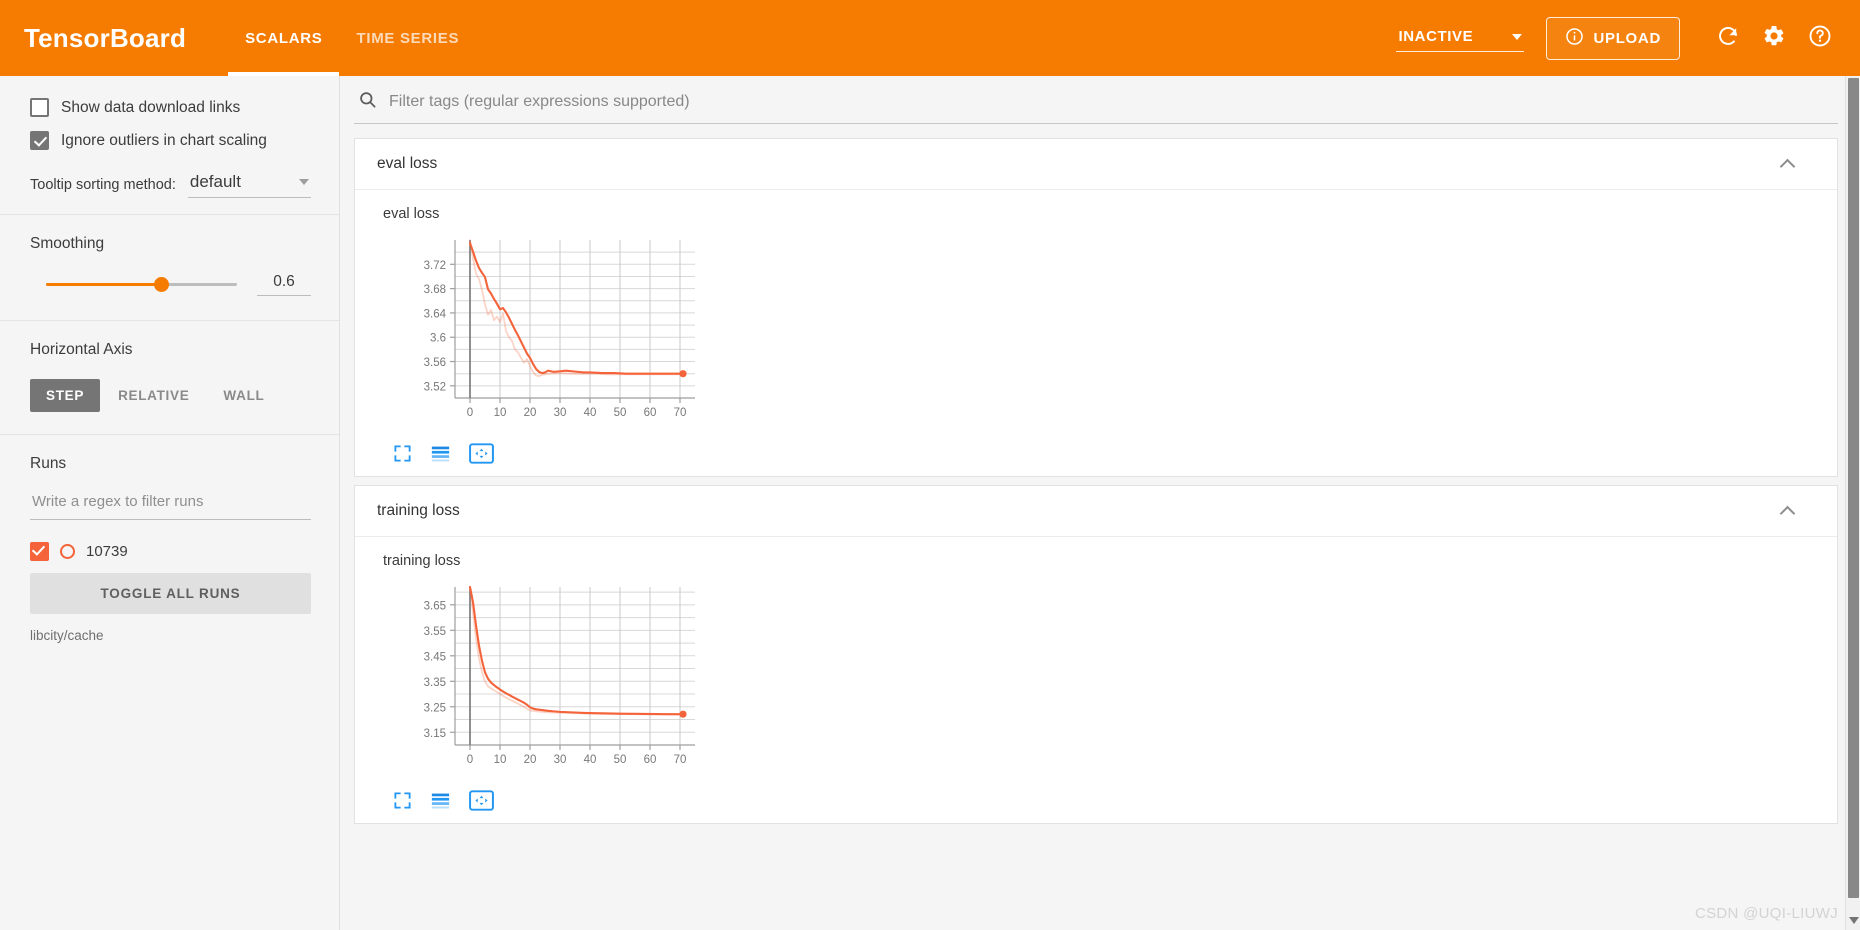  What do you see at coordinates (1107, 798) in the screenshot?
I see `chart-training-loss-toolbar` at bounding box center [1107, 798].